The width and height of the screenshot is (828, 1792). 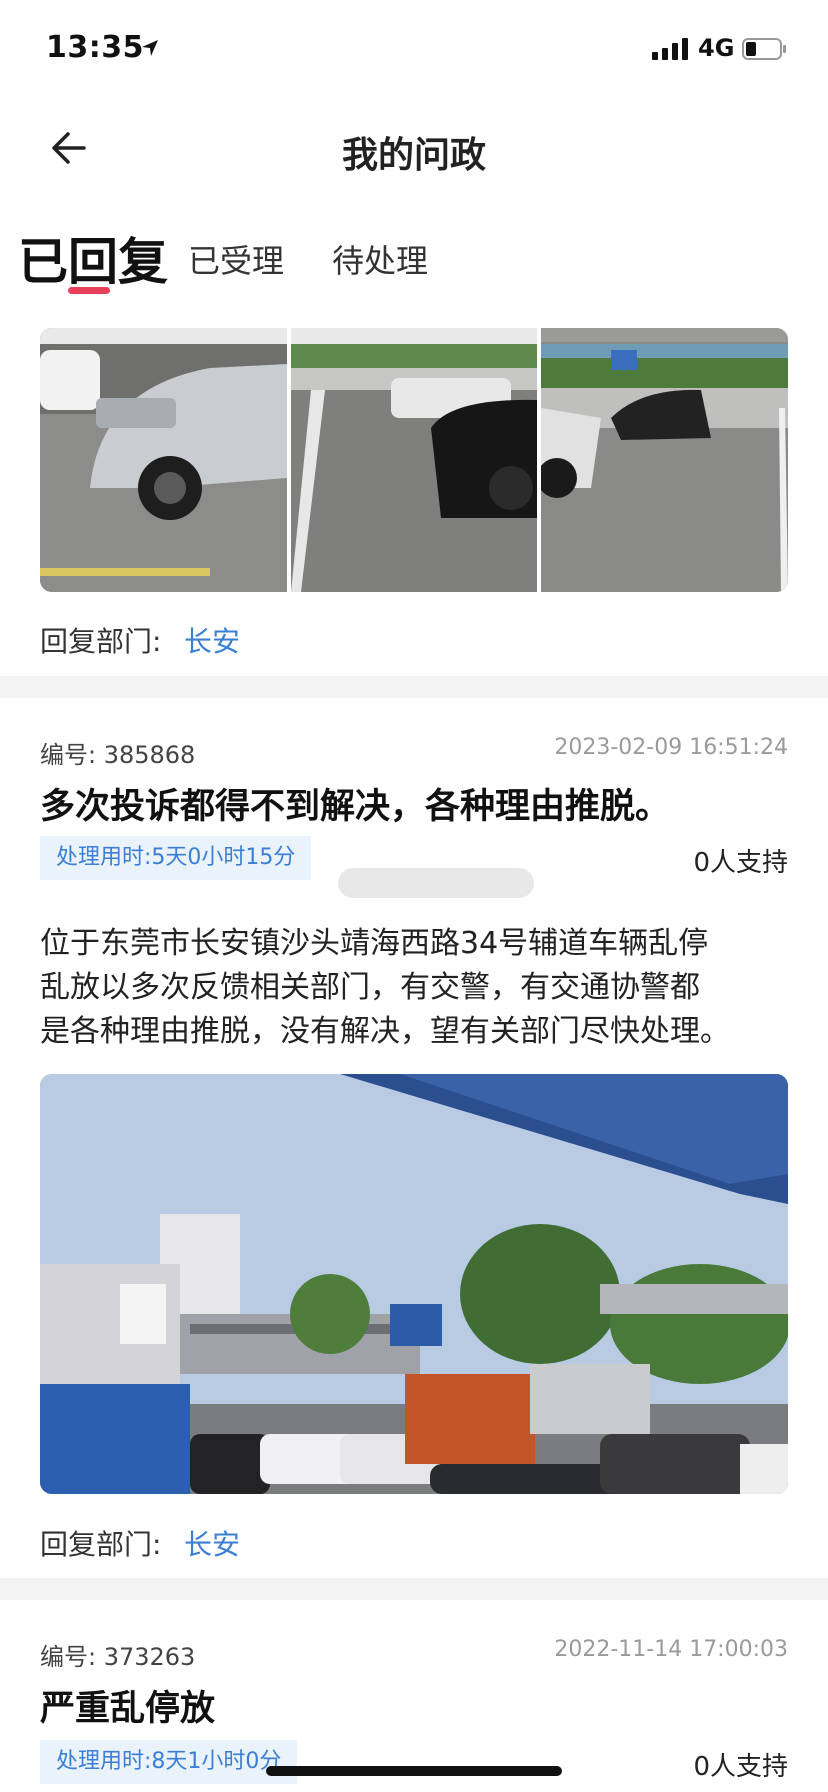 I want to click on network-type: 4G, so click(x=716, y=48).